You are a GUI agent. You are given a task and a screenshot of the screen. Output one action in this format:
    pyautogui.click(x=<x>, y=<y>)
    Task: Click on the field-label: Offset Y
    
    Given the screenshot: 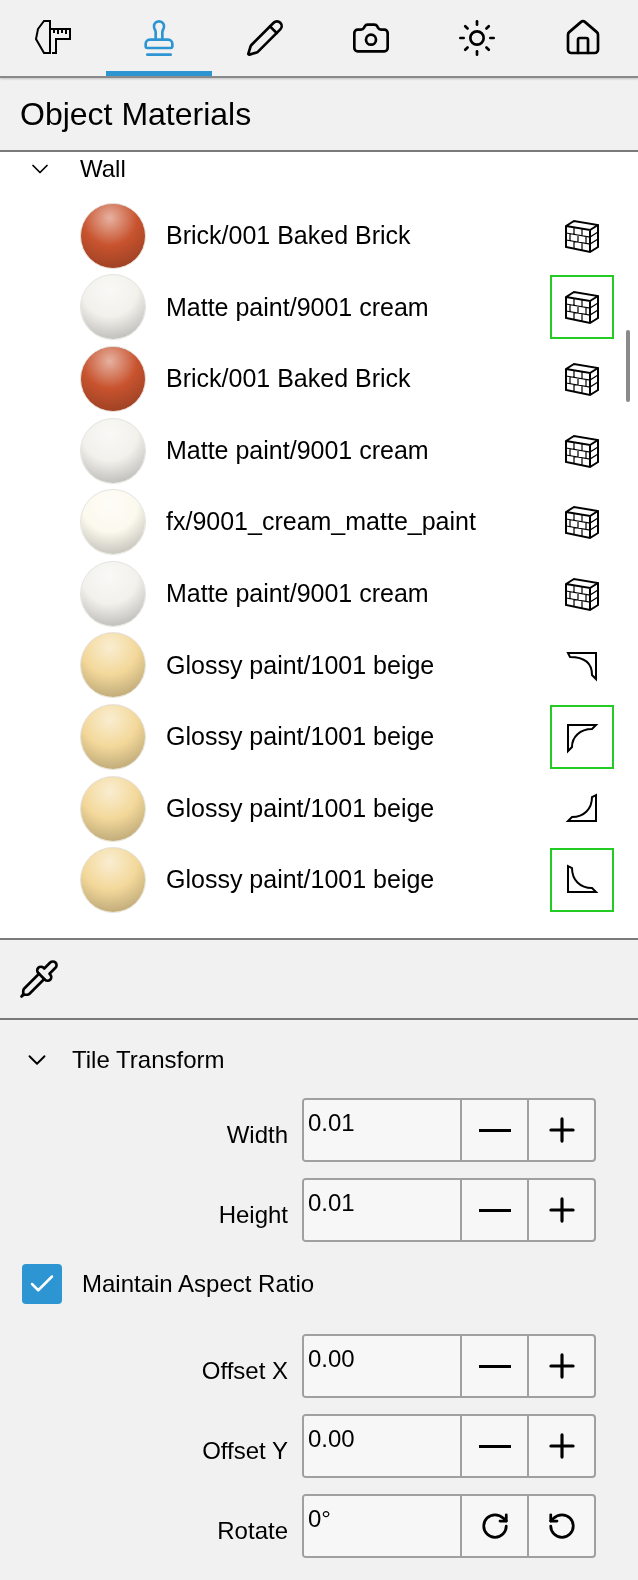 What is the action you would take?
    pyautogui.click(x=245, y=1451)
    